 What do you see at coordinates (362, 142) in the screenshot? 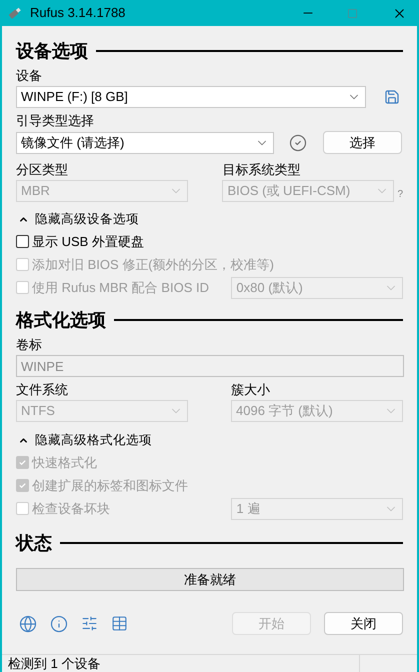
I see `select-button: 选择` at bounding box center [362, 142].